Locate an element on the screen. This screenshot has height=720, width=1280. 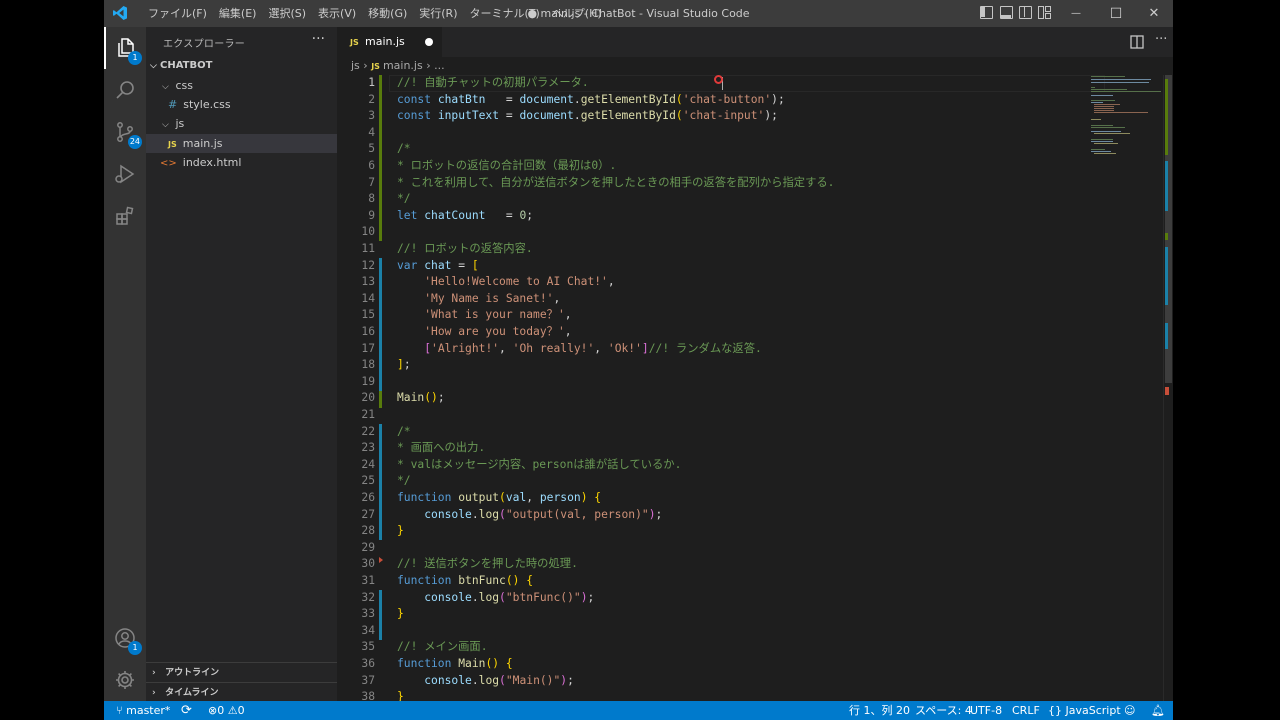
menu-view: 表示(V) is located at coordinates (337, 13).